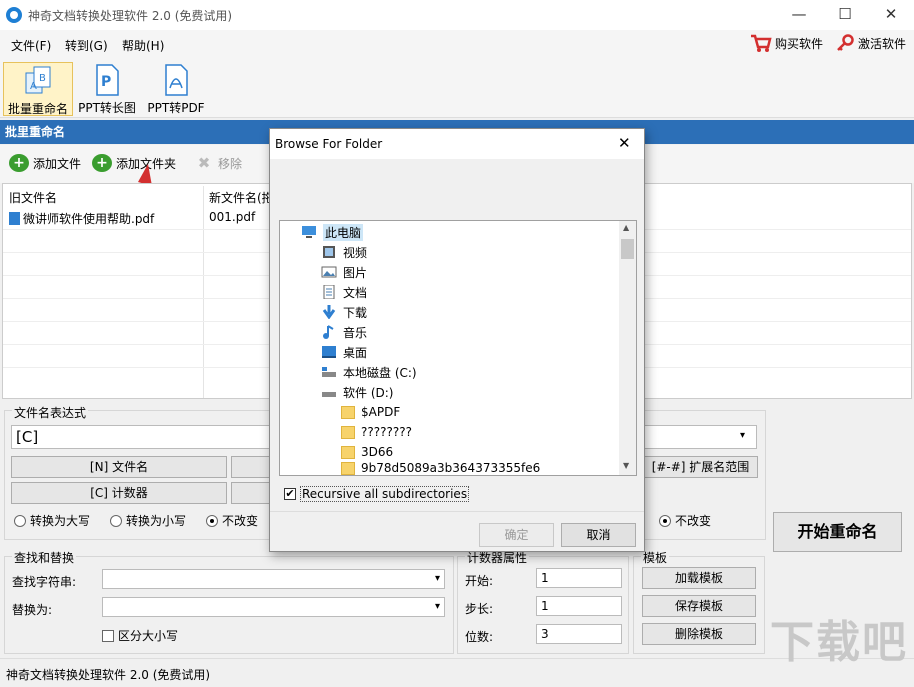 This screenshot has width=914, height=687. What do you see at coordinates (799, 15) in the screenshot?
I see `minimize-button: —` at bounding box center [799, 15].